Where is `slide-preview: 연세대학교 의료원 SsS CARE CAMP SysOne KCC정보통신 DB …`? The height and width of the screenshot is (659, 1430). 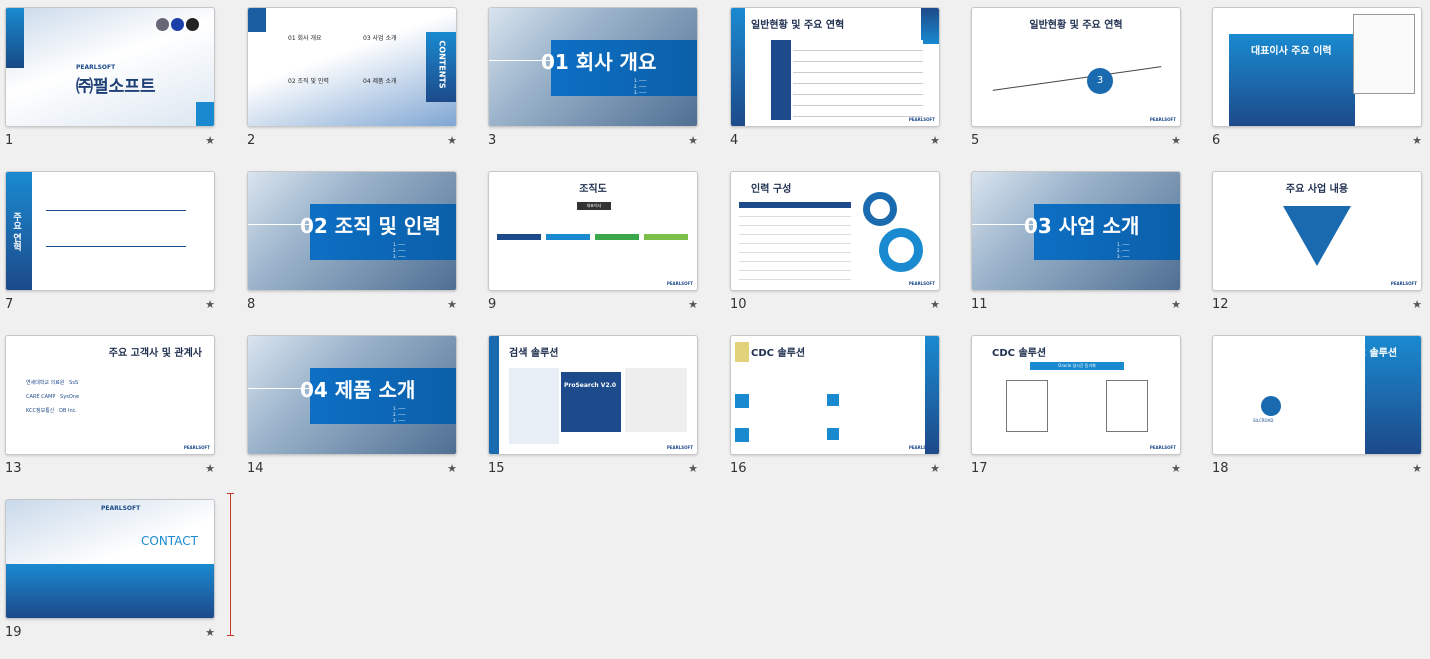
slide-preview: 연세대학교 의료원 SsS CARE CAMP SysOne KCC정보통신 DB … is located at coordinates (110, 395).